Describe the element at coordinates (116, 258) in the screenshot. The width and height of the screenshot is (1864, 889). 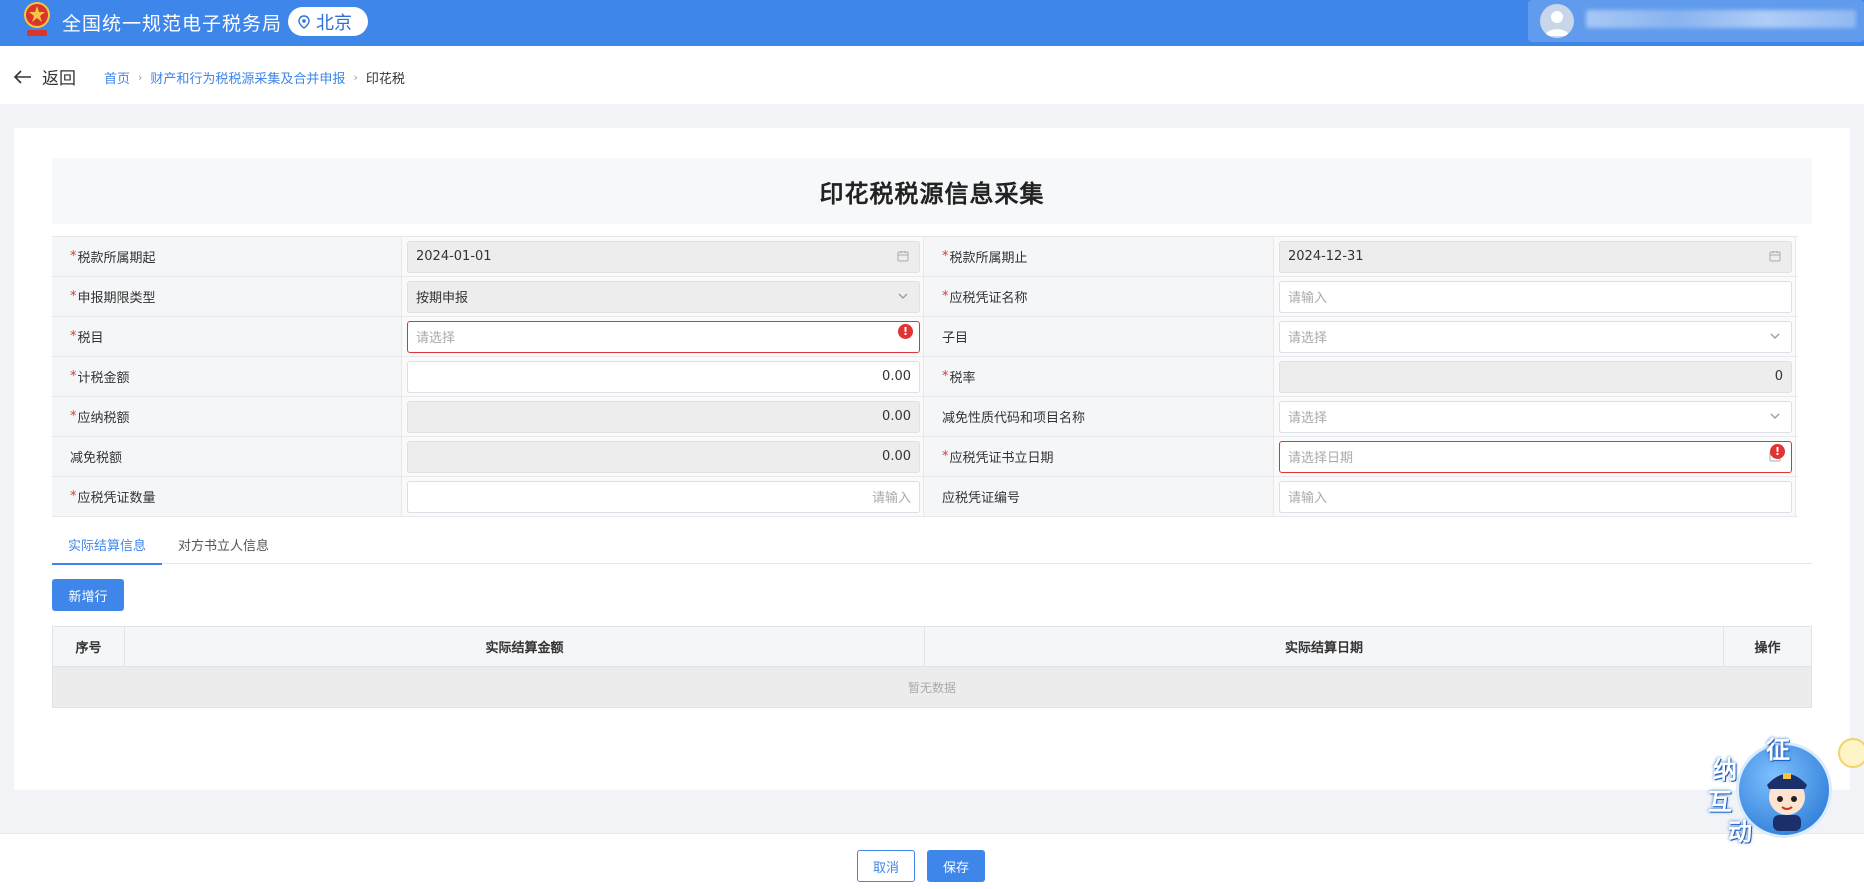
I see `field-label-text: 税款所属期起` at that location.